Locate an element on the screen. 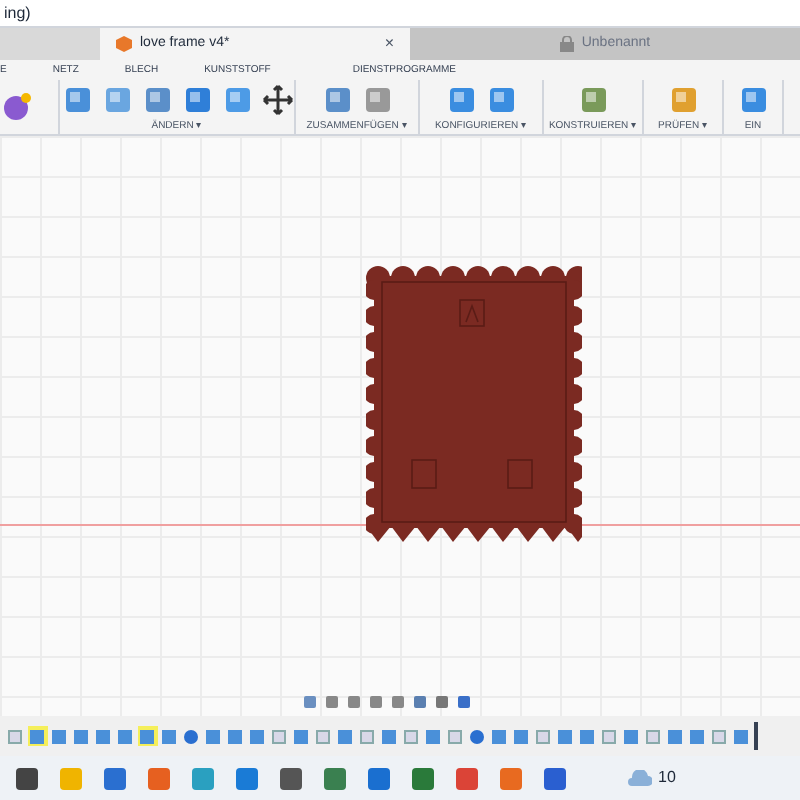  sphere-icon is located at coordinates (16, 106).